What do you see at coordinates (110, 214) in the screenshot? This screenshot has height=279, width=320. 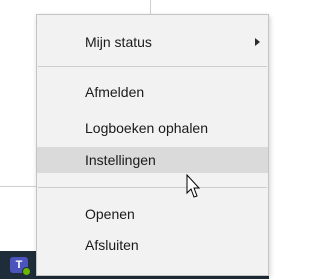 I see `menu-item-label: Openen` at bounding box center [110, 214].